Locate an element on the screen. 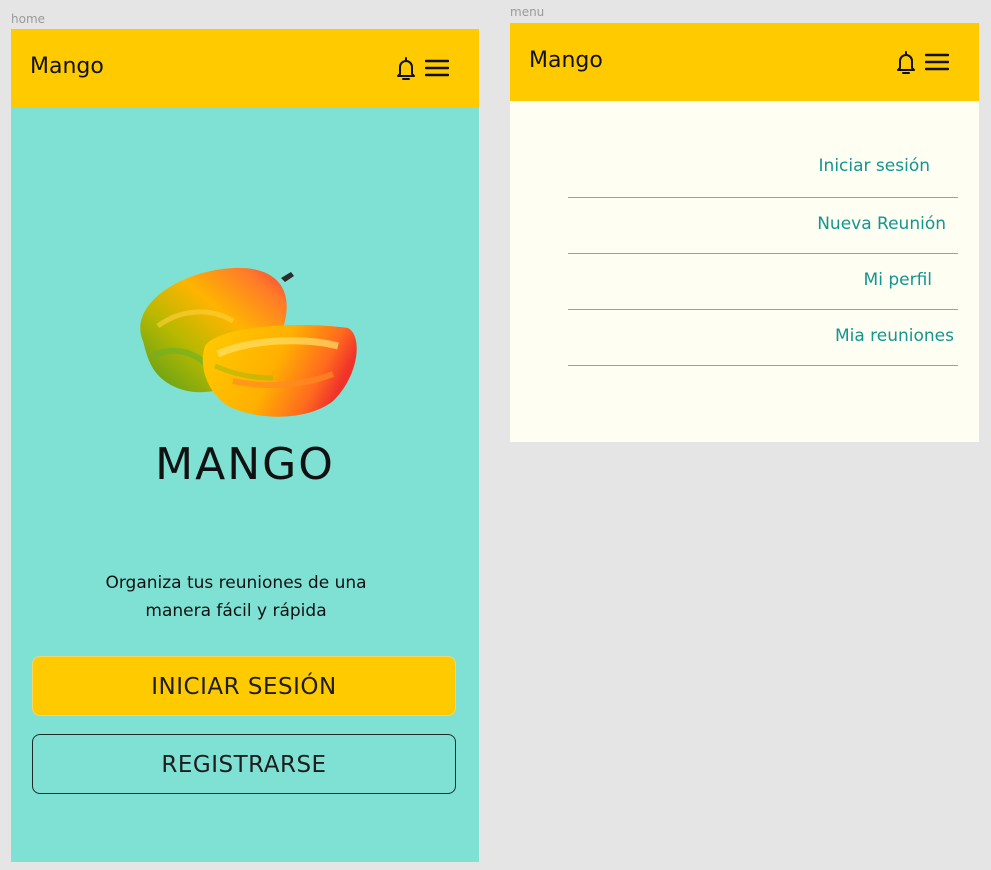  menu-item-login: Iniciar sesión is located at coordinates (763, 169).